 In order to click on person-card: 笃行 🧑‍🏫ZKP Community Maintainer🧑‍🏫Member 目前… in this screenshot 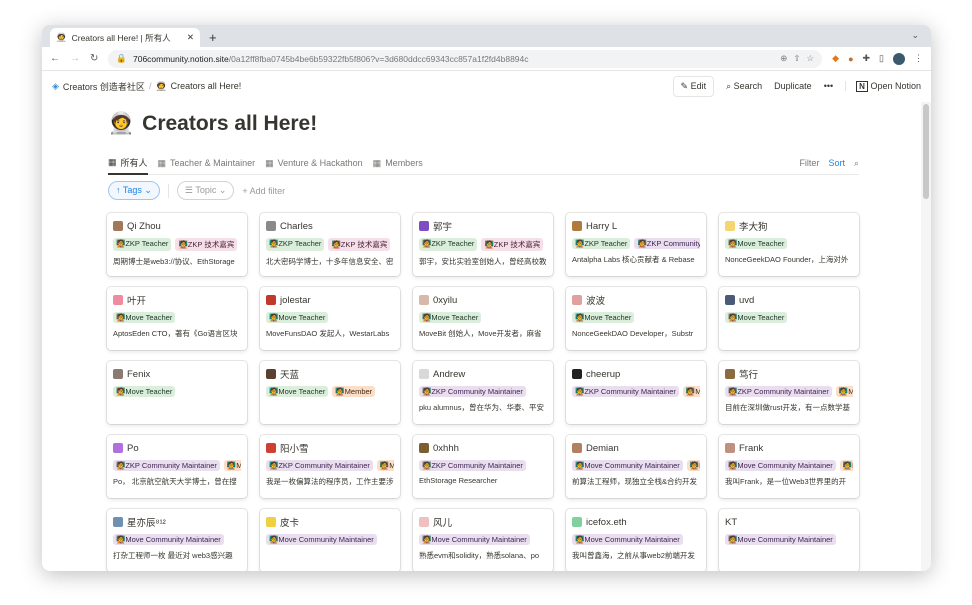, I will do `click(789, 392)`.